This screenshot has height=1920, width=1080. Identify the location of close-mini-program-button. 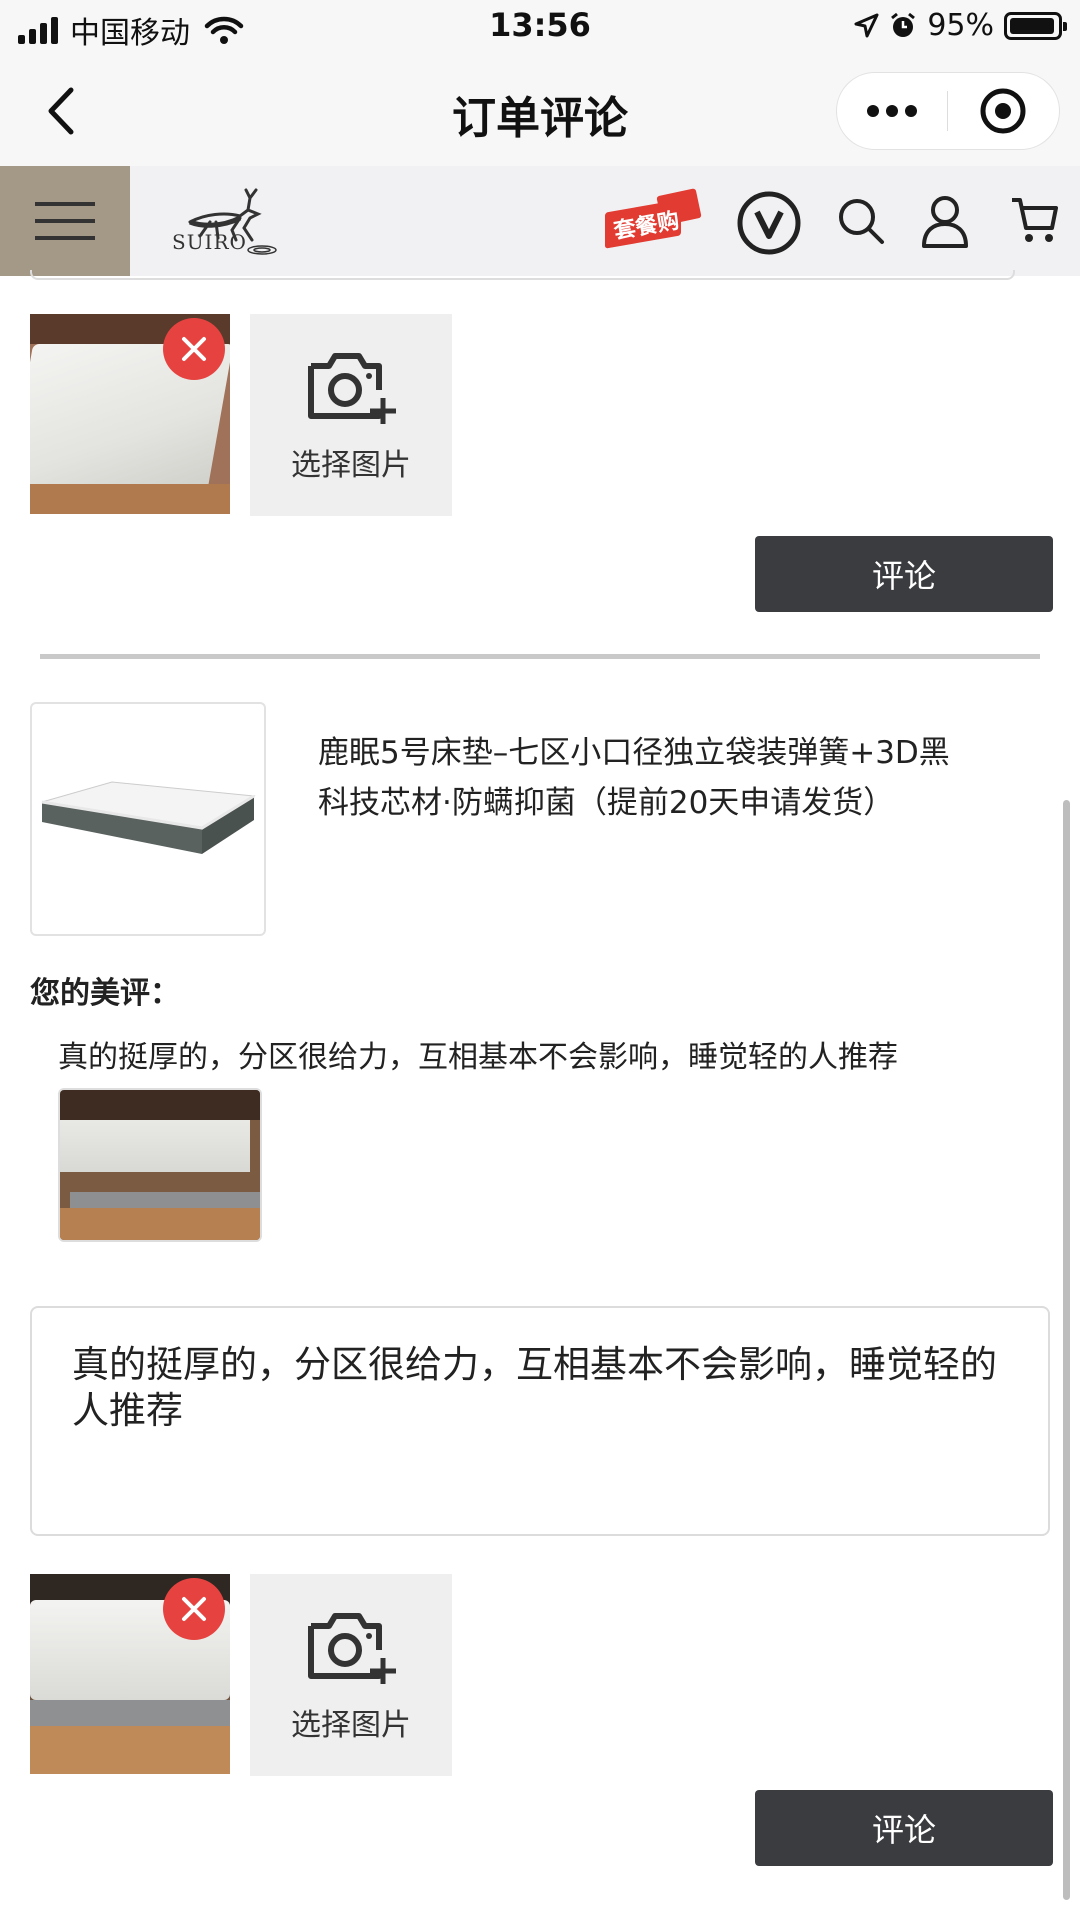
(1004, 111).